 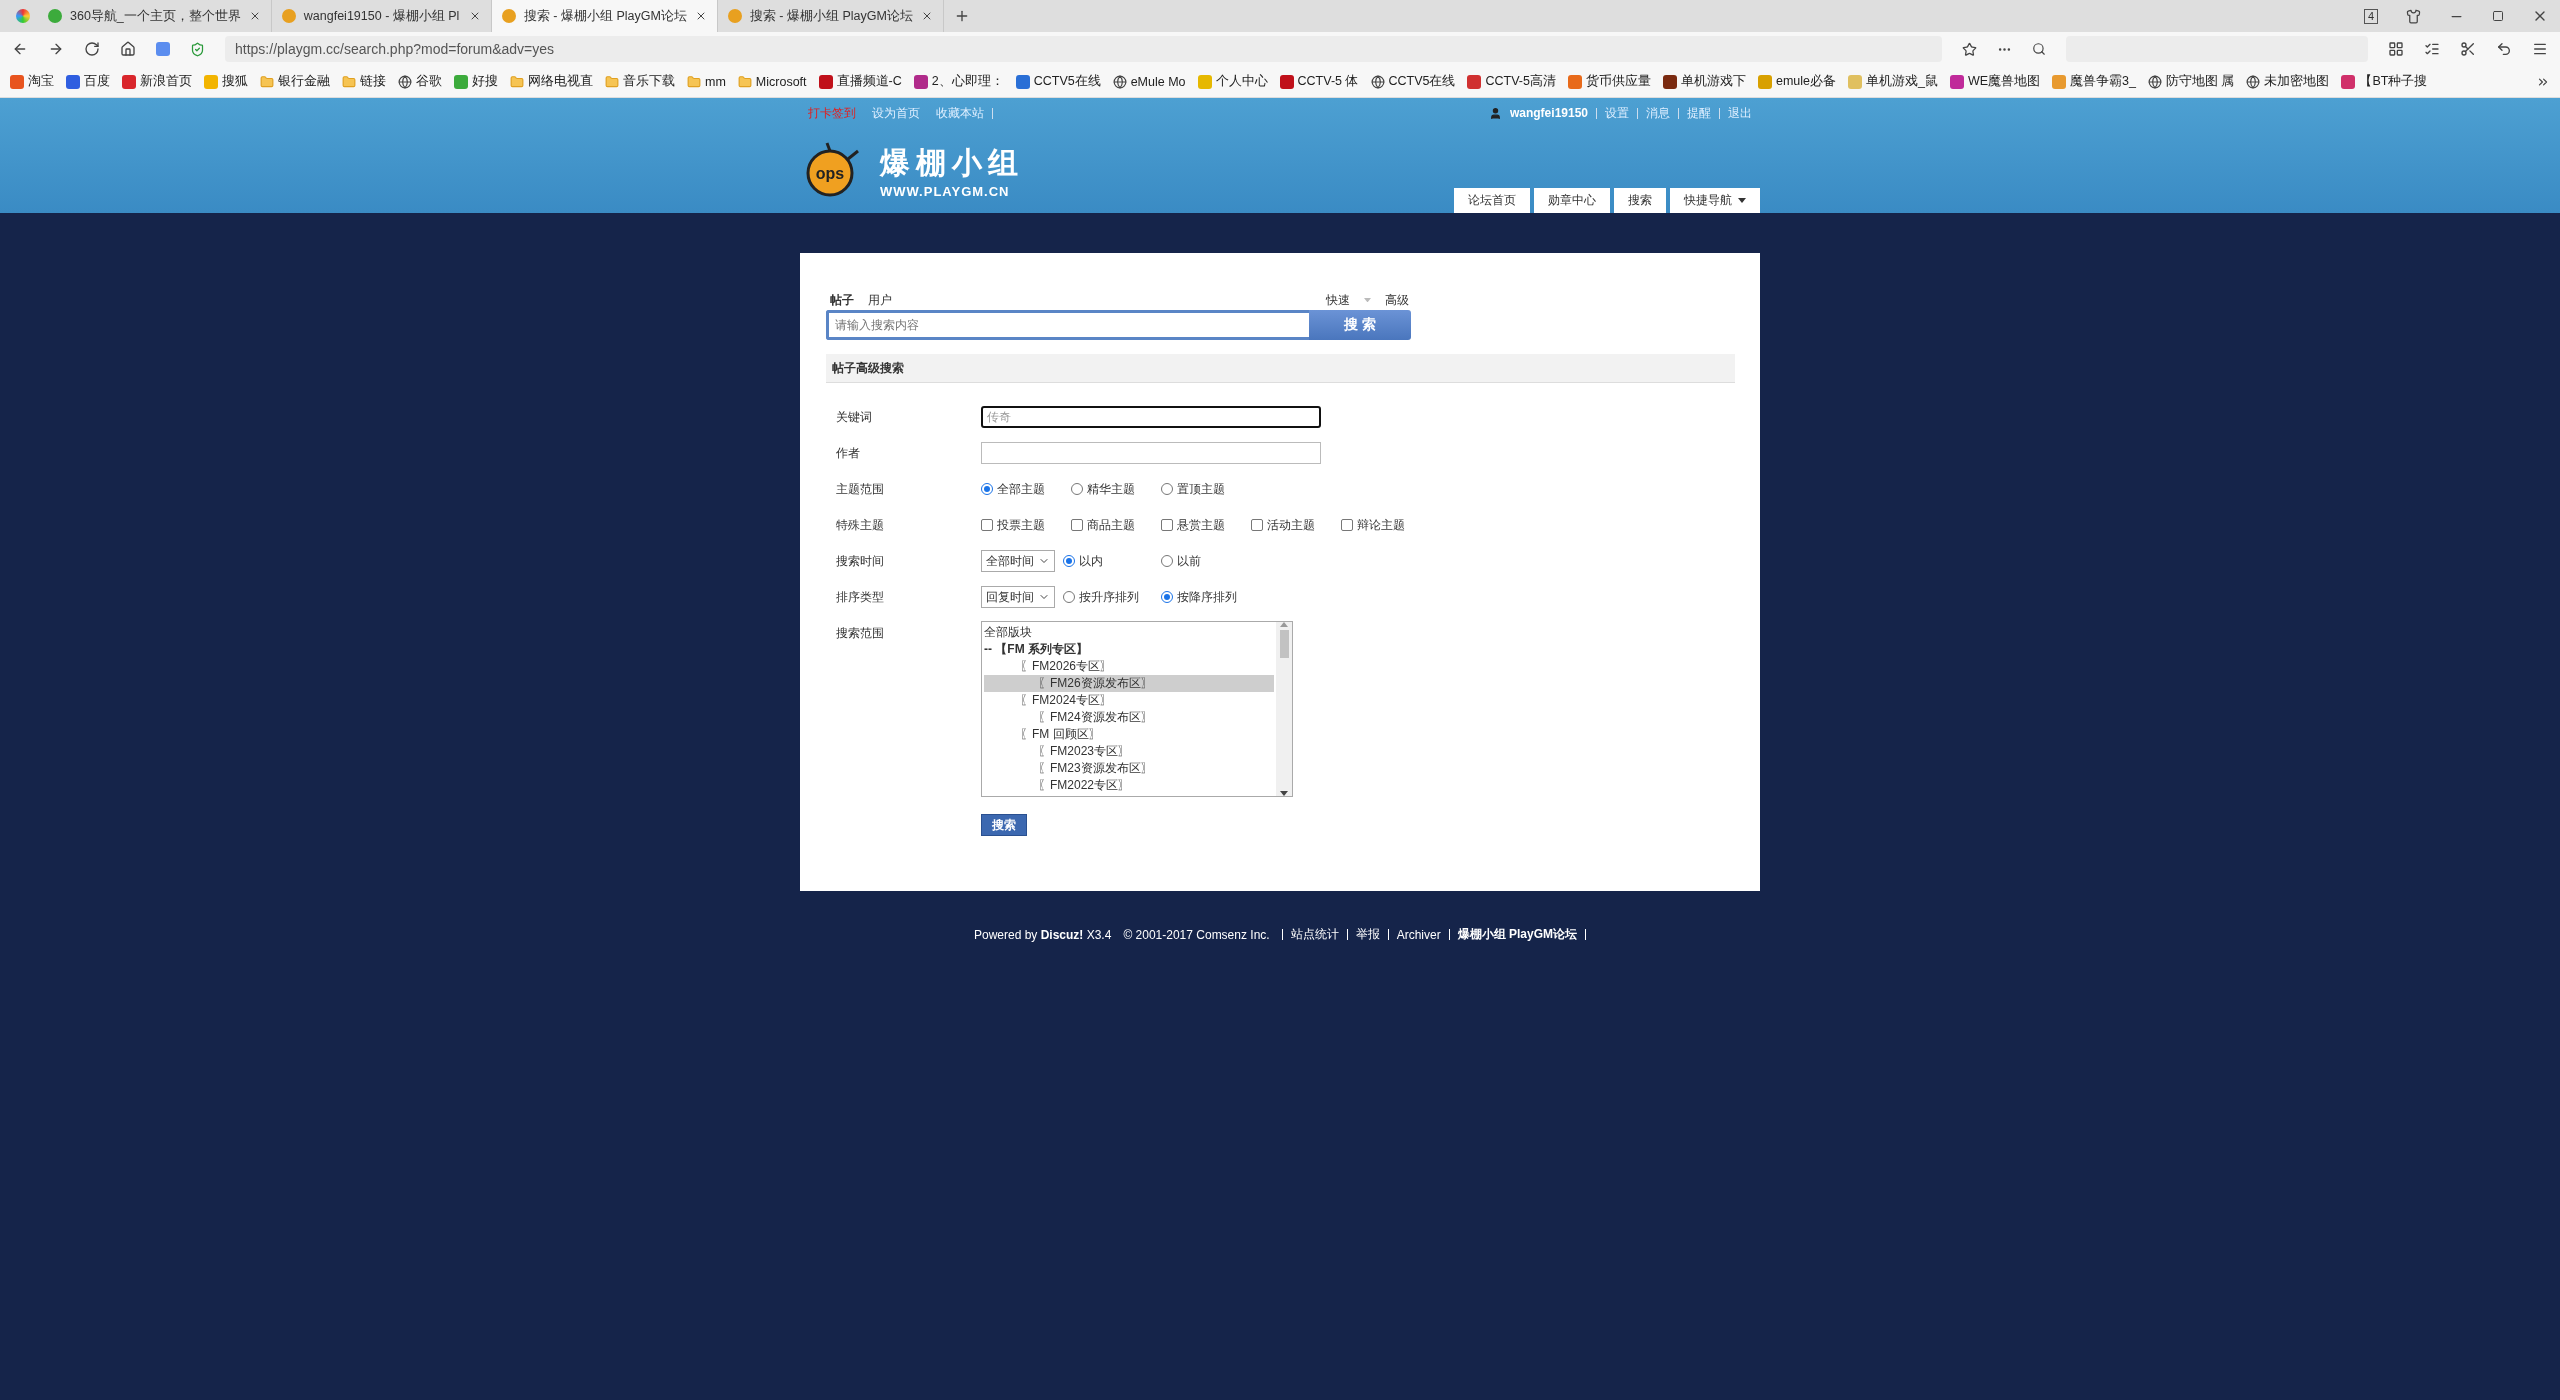 I want to click on bookmark-item: 防守地图 属, so click(x=2191, y=81).